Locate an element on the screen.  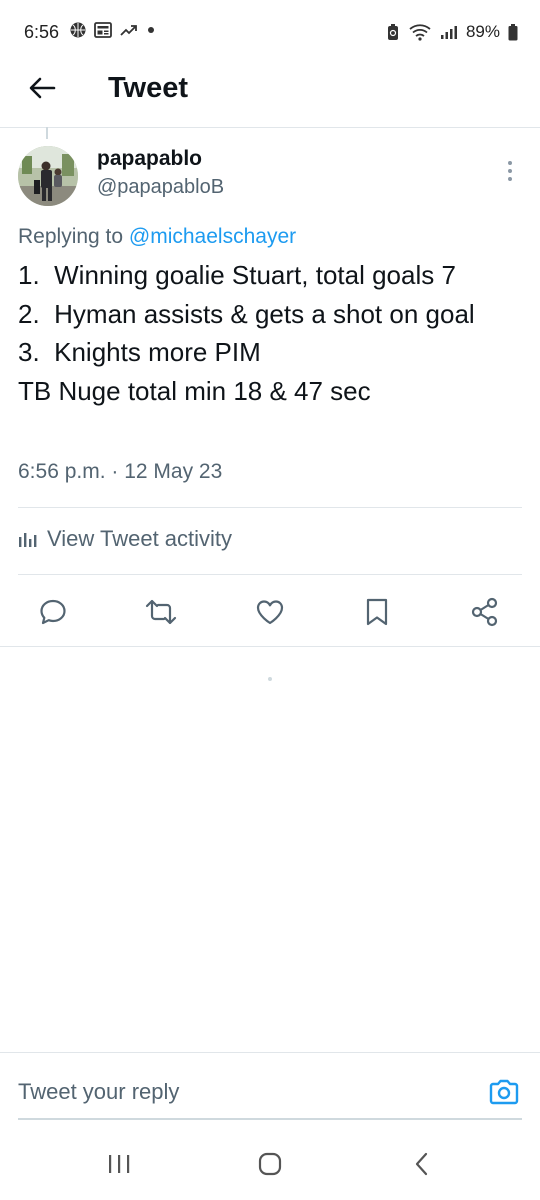
share-button is located at coordinates (485, 612).